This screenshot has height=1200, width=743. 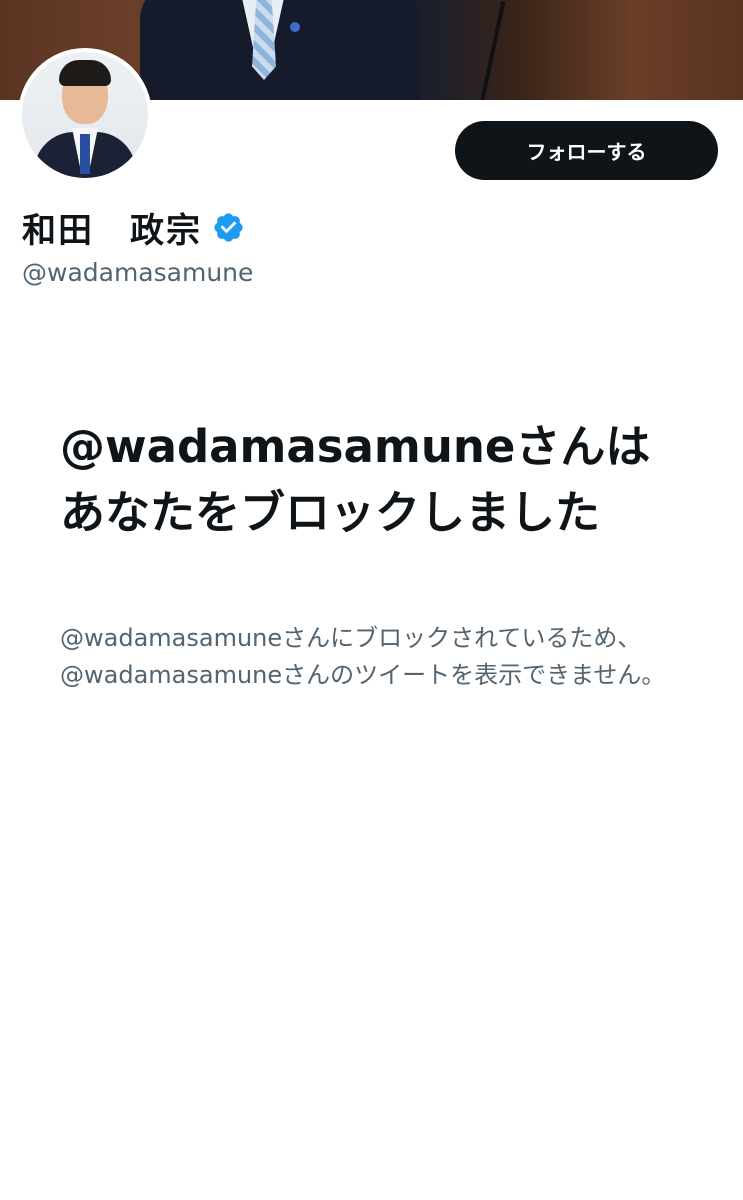 I want to click on profile-name-row: 和田 政宗, so click(x=133, y=228).